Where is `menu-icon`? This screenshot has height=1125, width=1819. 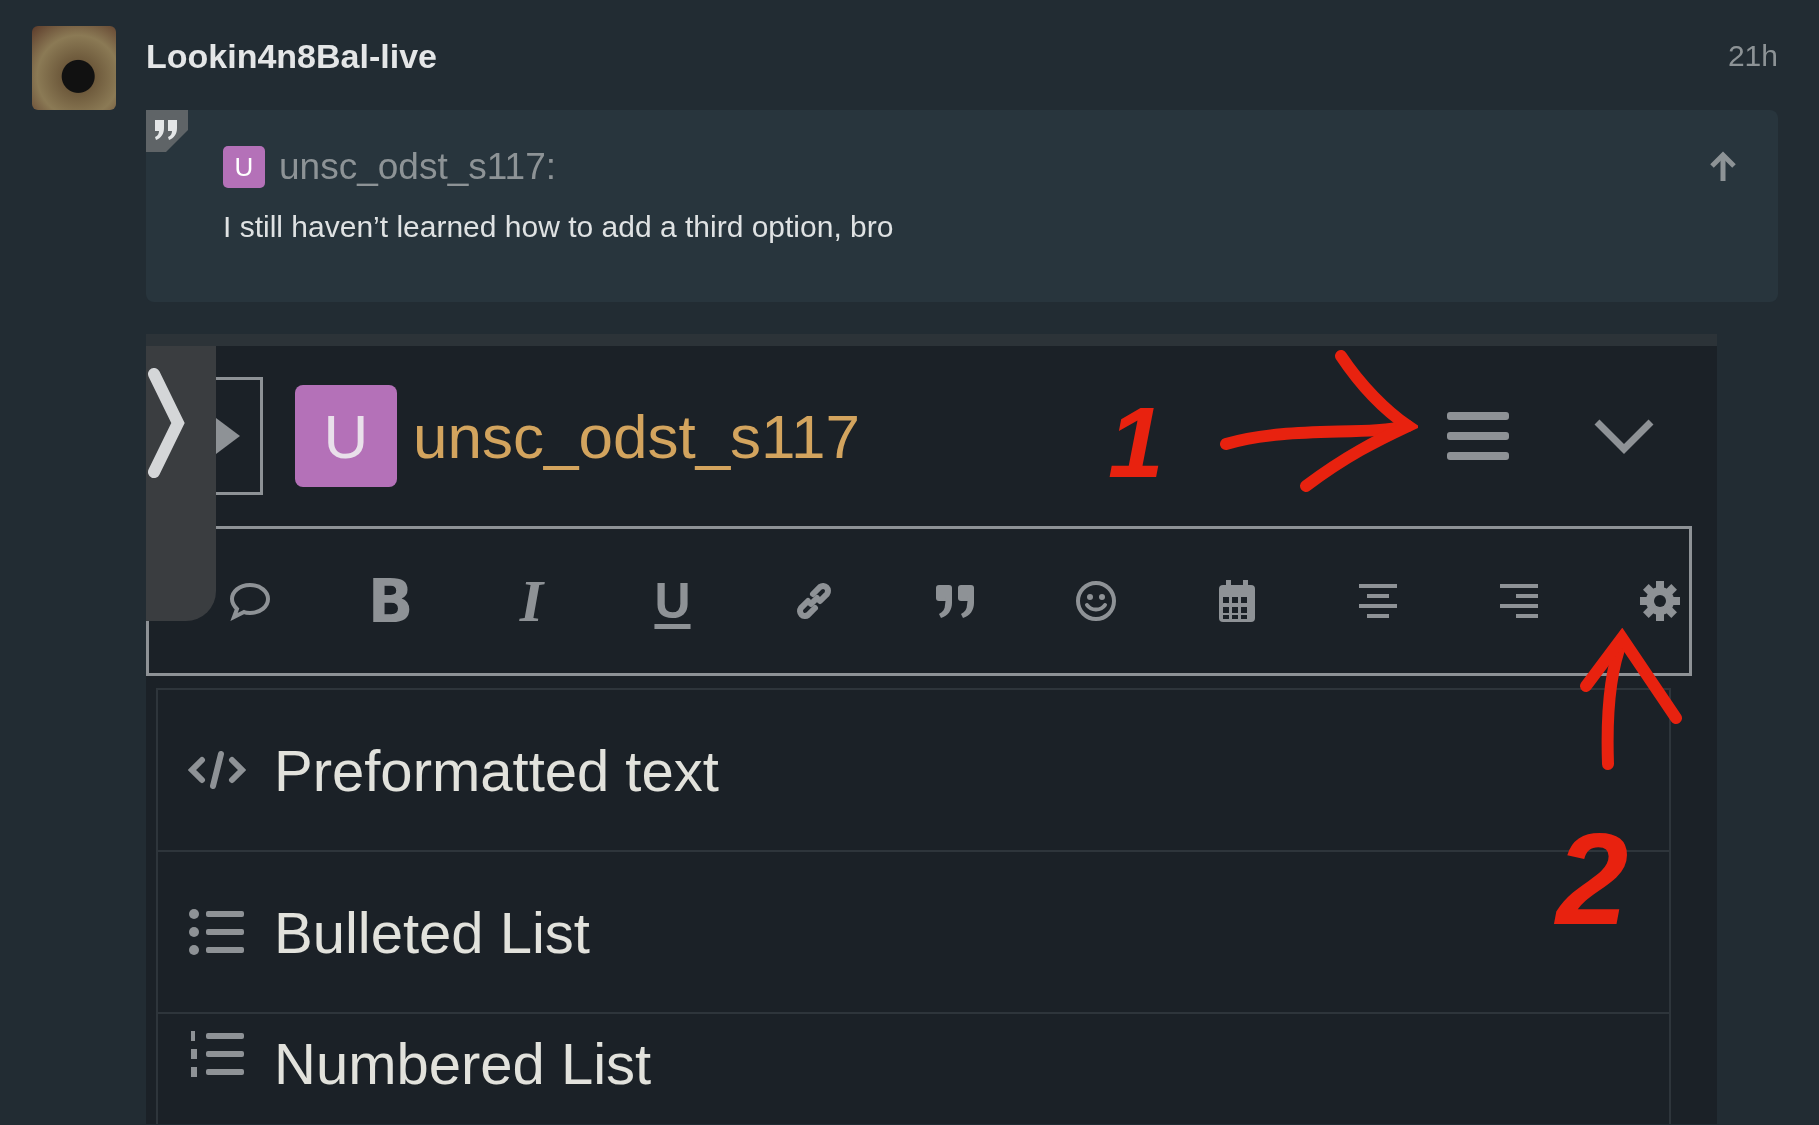
menu-icon is located at coordinates (1478, 436).